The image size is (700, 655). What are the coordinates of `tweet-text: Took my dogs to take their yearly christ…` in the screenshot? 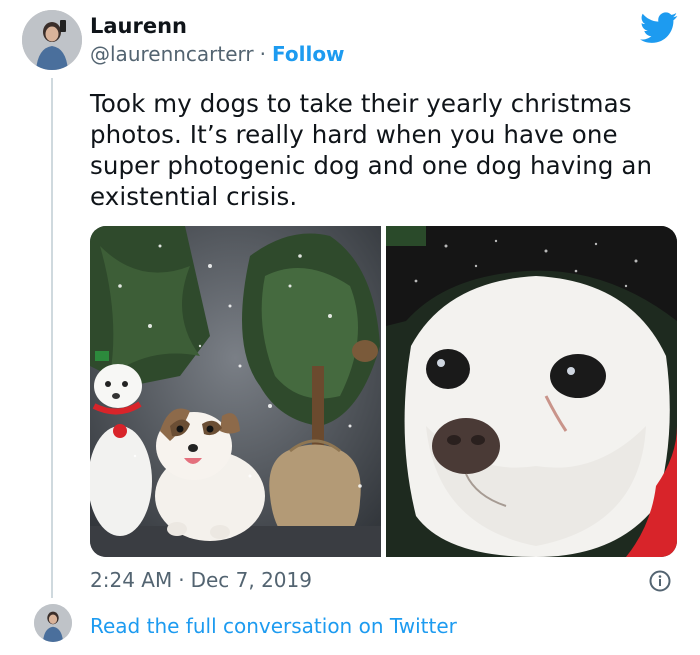 It's located at (371, 150).